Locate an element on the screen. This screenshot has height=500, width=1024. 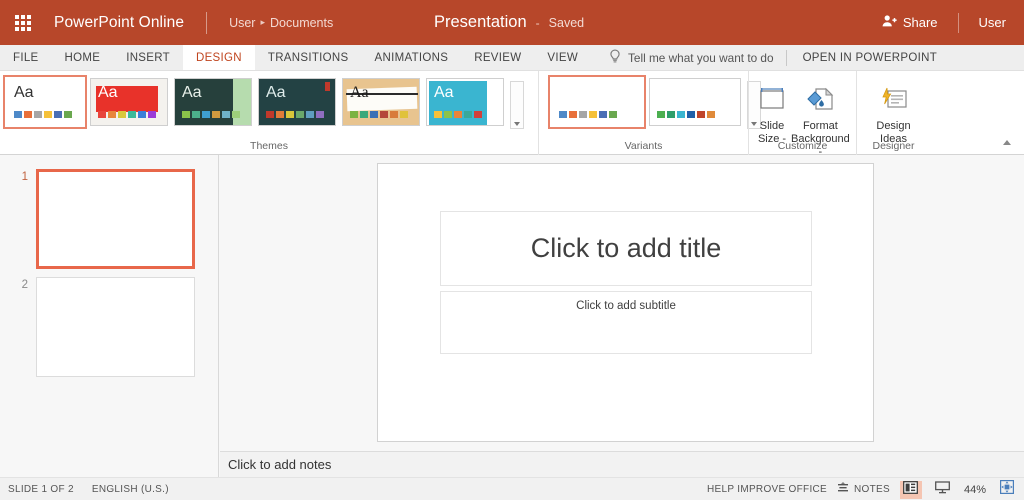
document-title-area: Presentation - Saved is located at coordinates (509, 22).